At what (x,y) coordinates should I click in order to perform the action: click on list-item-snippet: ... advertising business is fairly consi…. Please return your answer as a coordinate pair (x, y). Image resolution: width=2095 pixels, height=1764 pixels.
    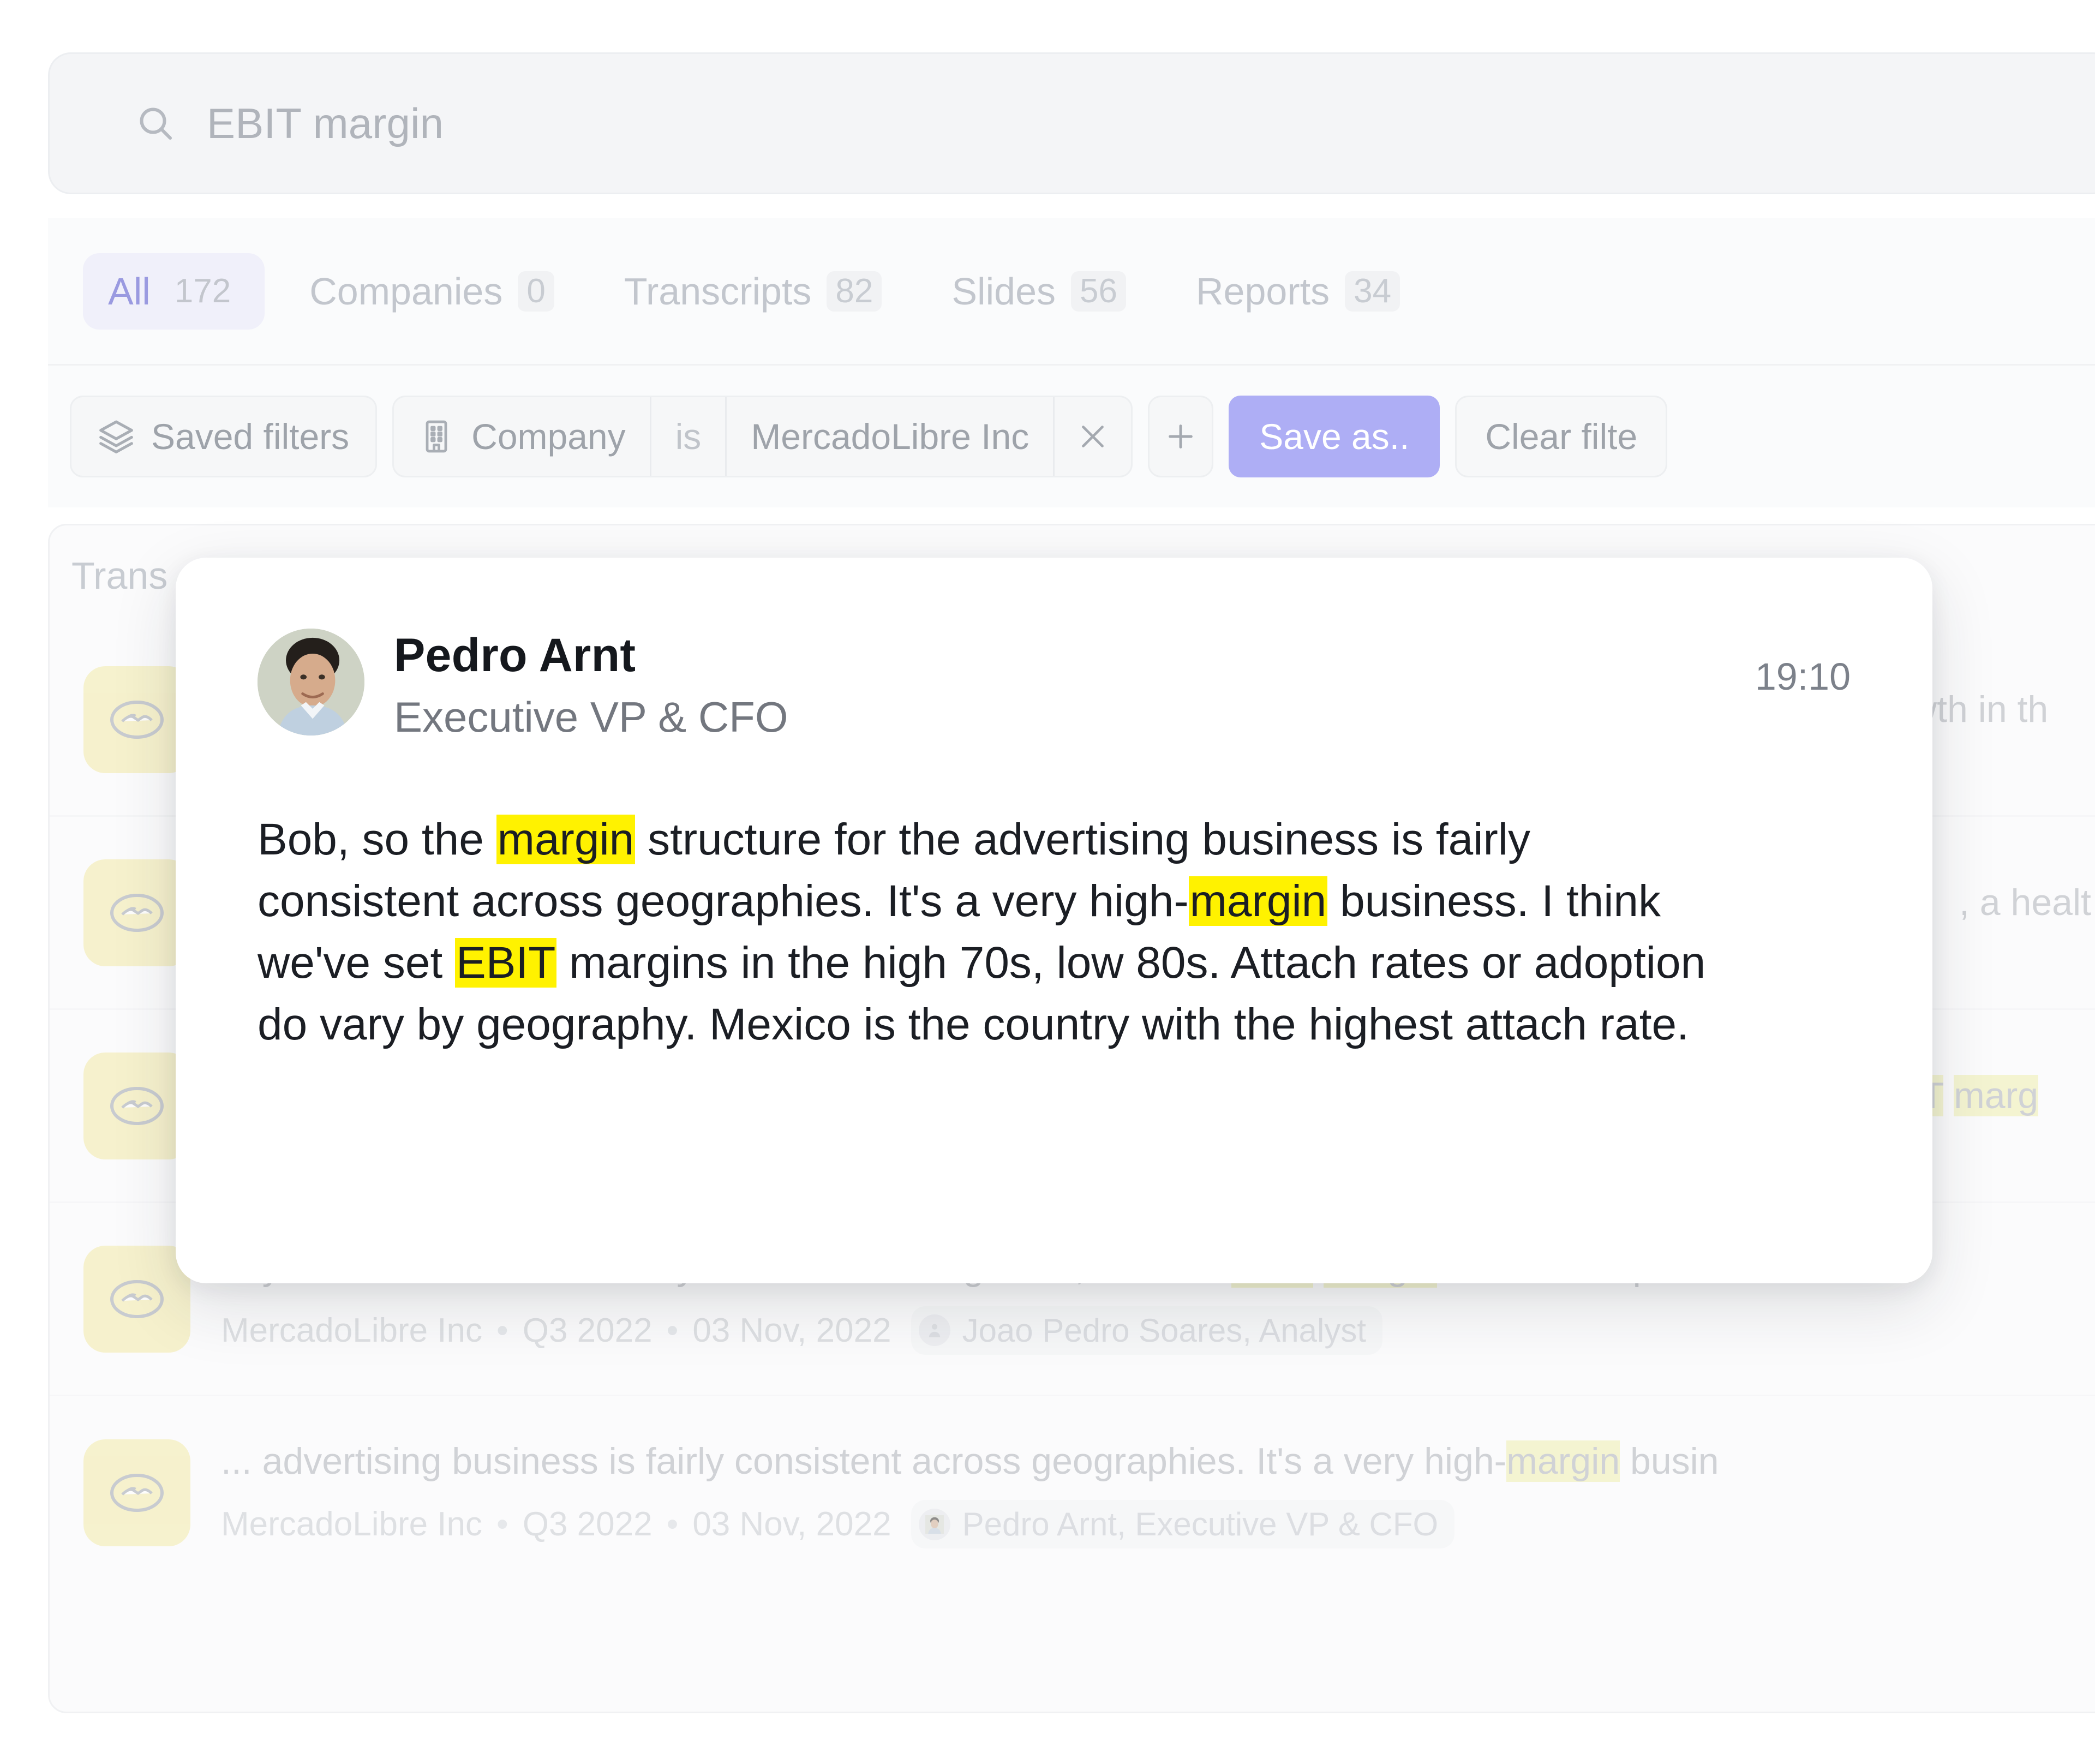
    Looking at the image, I should click on (1158, 1461).